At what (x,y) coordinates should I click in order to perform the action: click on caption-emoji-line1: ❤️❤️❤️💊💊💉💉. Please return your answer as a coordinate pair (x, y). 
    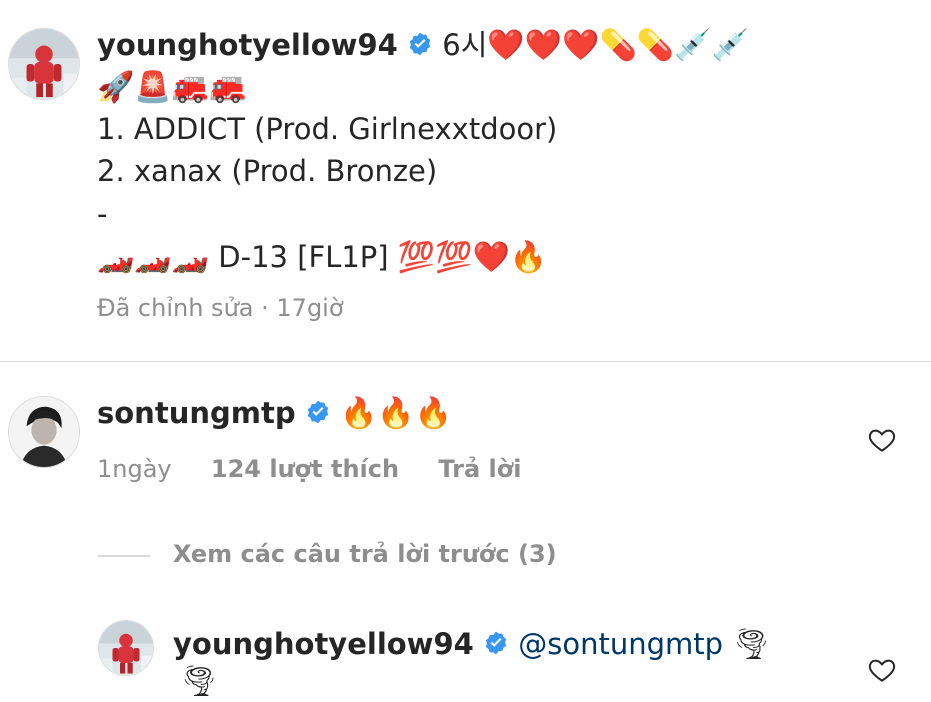
    Looking at the image, I should click on (618, 45).